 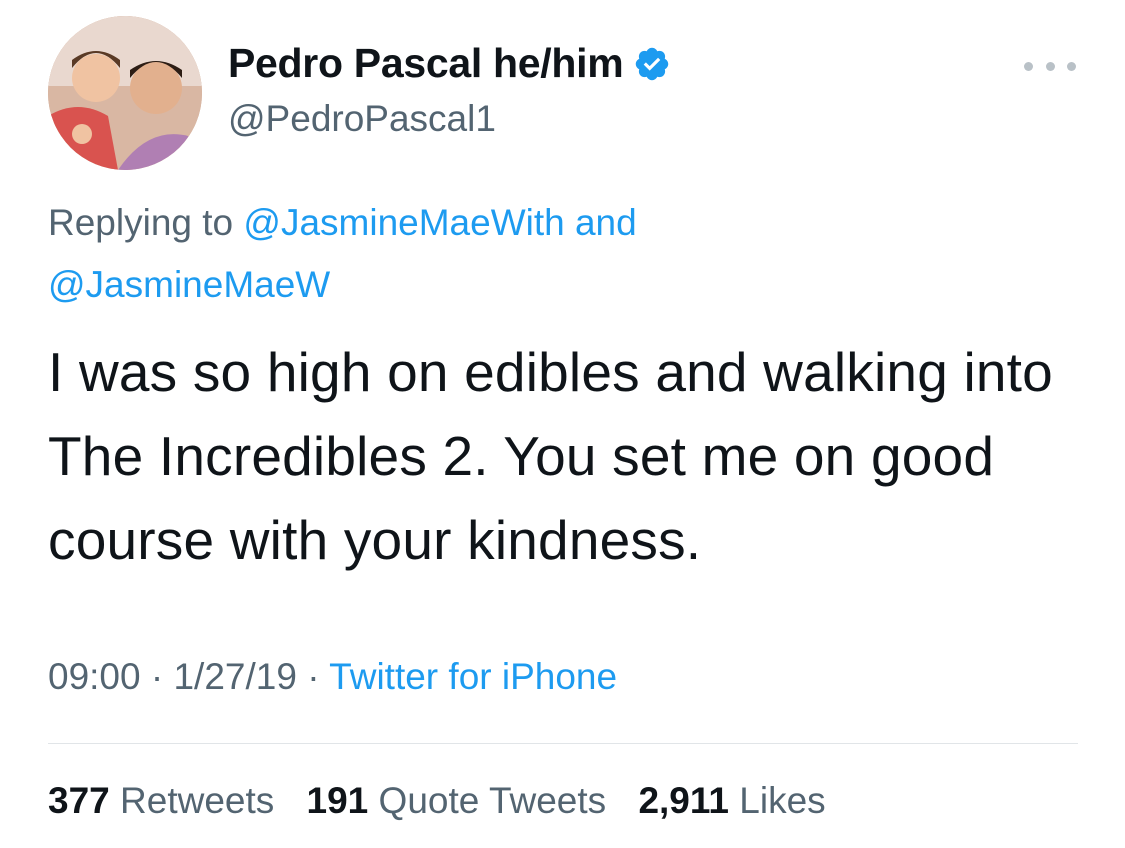 I want to click on likes-count: 2,911, so click(x=684, y=800).